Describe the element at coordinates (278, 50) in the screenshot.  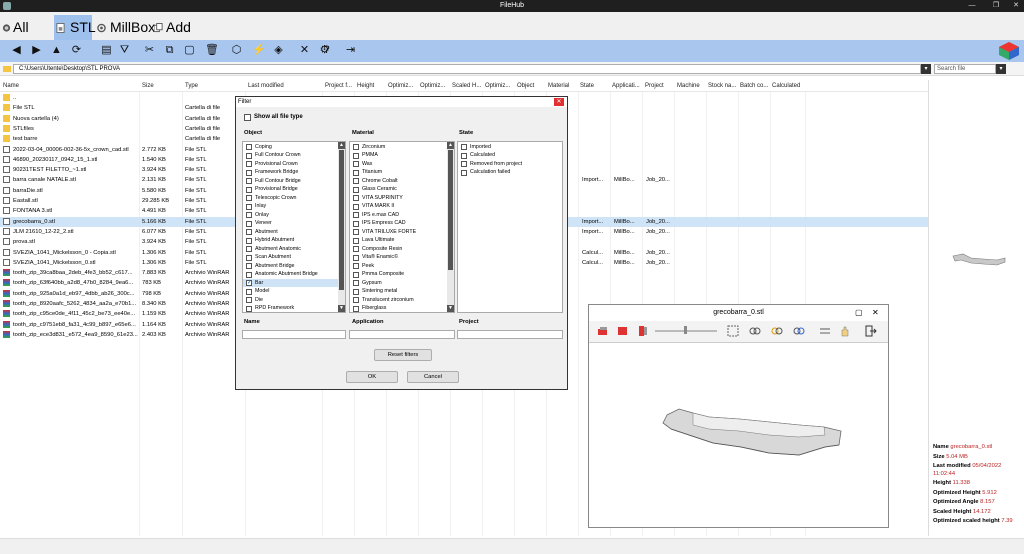
I see `box-icon: ◈` at that location.